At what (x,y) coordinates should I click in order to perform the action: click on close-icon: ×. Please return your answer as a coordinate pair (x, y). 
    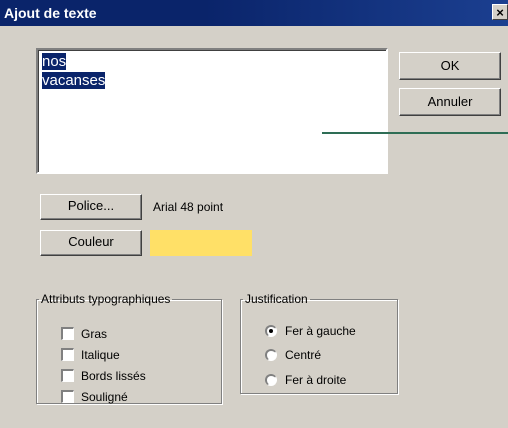
    Looking at the image, I should click on (500, 12).